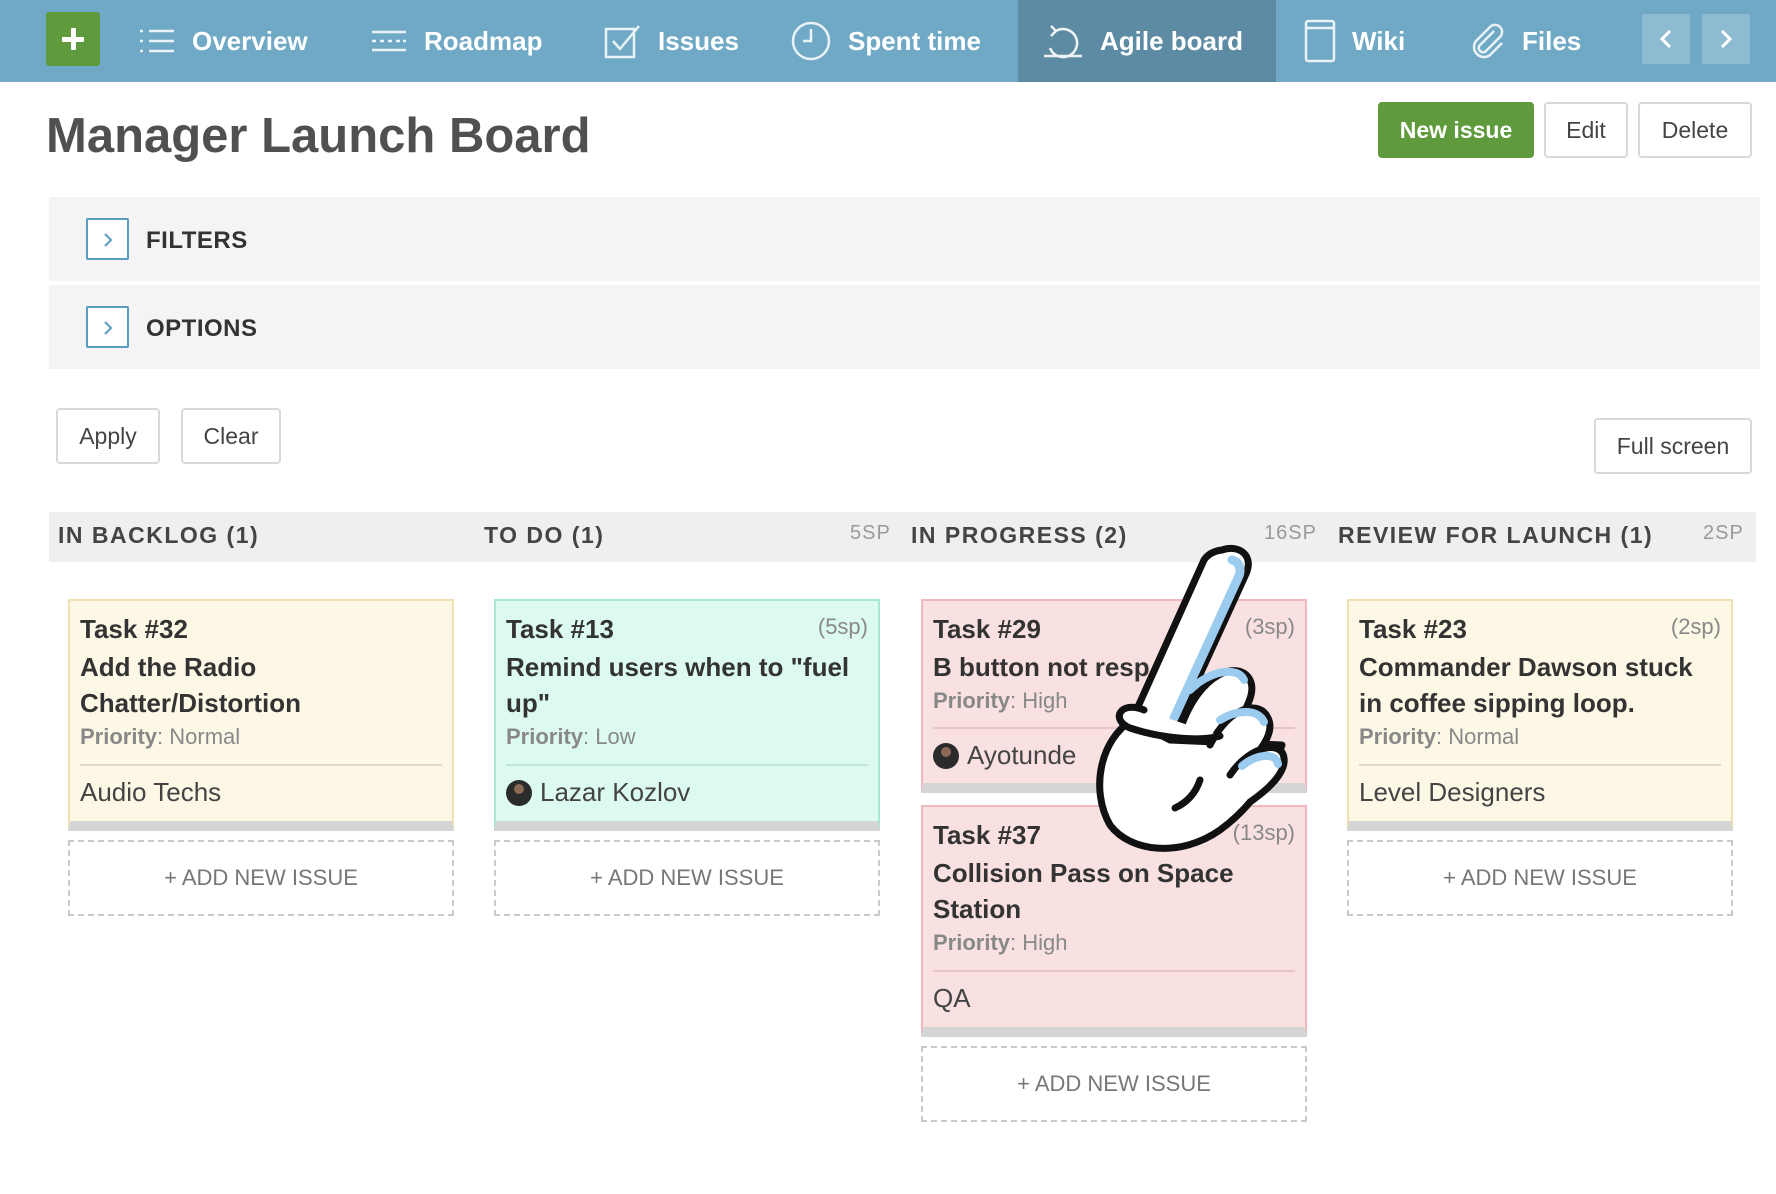  I want to click on new-issue-button: New issue, so click(1456, 130).